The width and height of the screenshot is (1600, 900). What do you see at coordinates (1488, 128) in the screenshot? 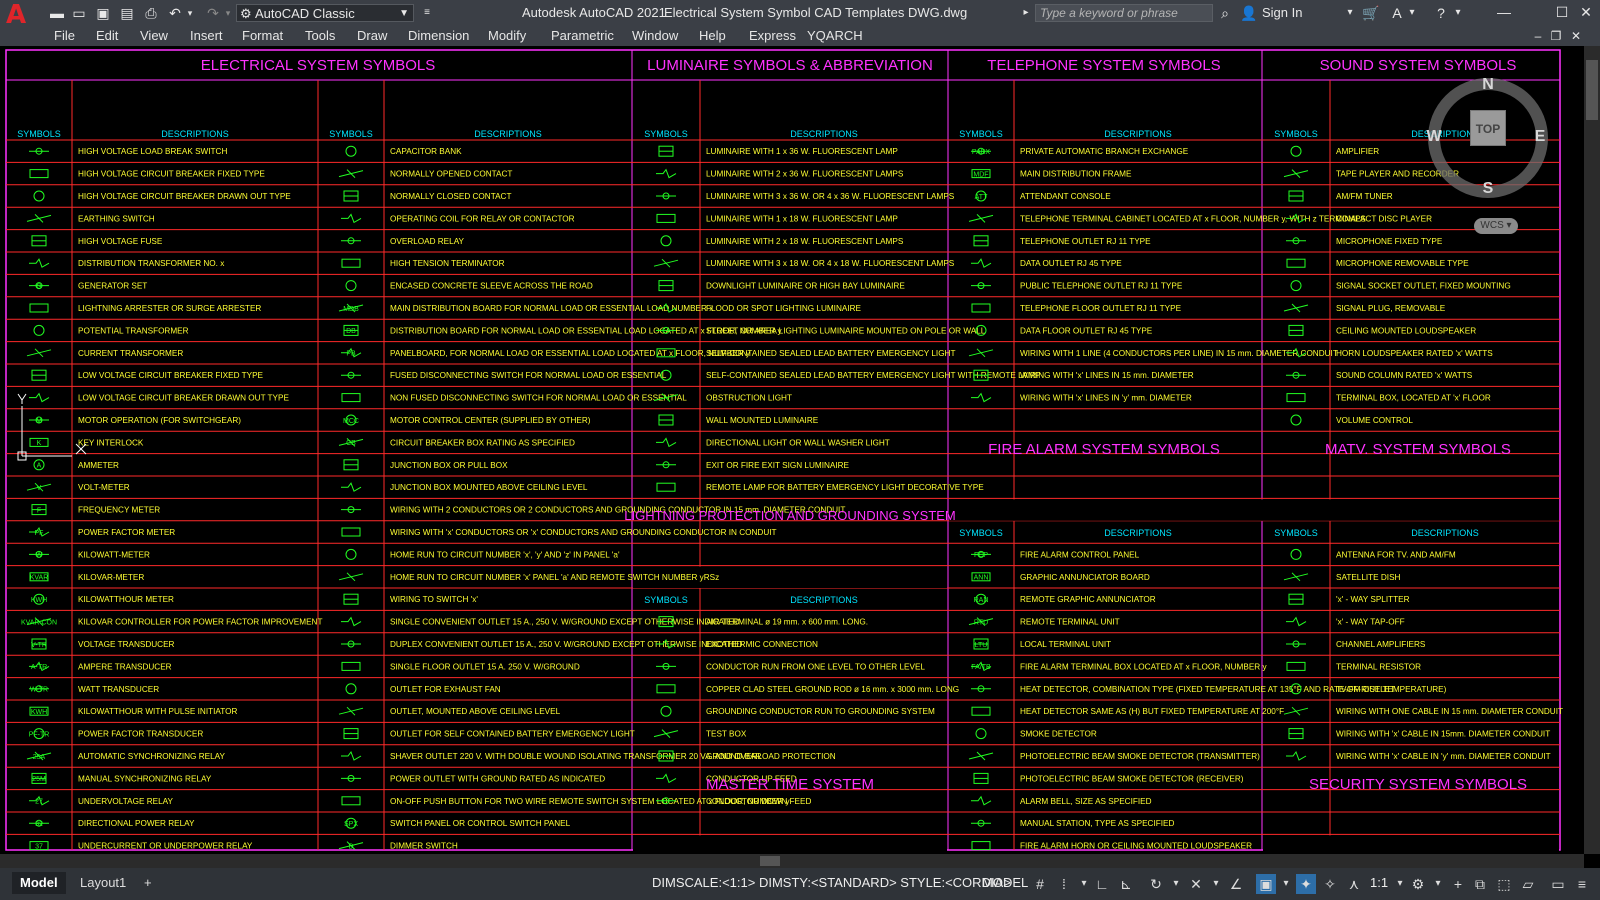
I see `viewcube-top-face: TOP` at bounding box center [1488, 128].